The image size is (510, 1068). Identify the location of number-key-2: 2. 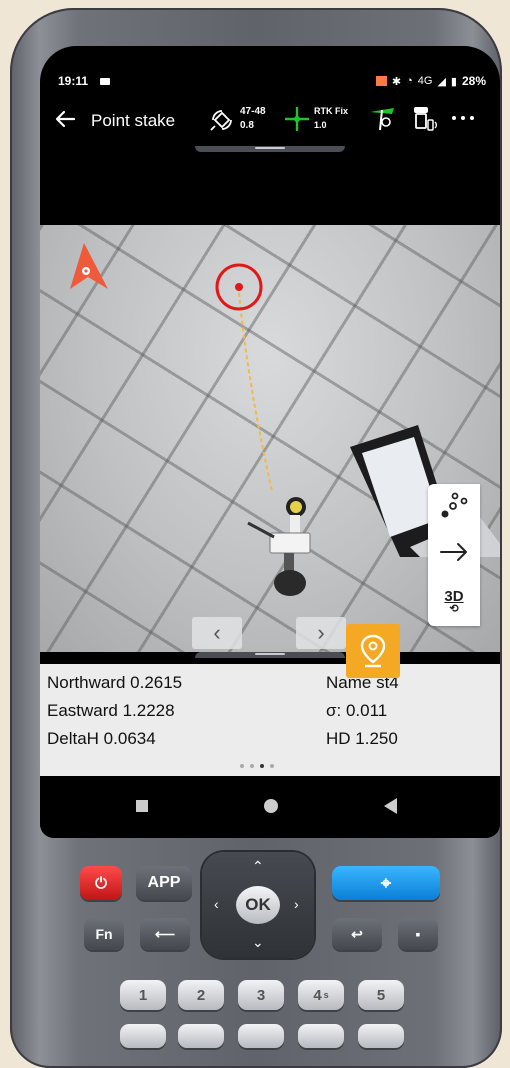
(201, 995).